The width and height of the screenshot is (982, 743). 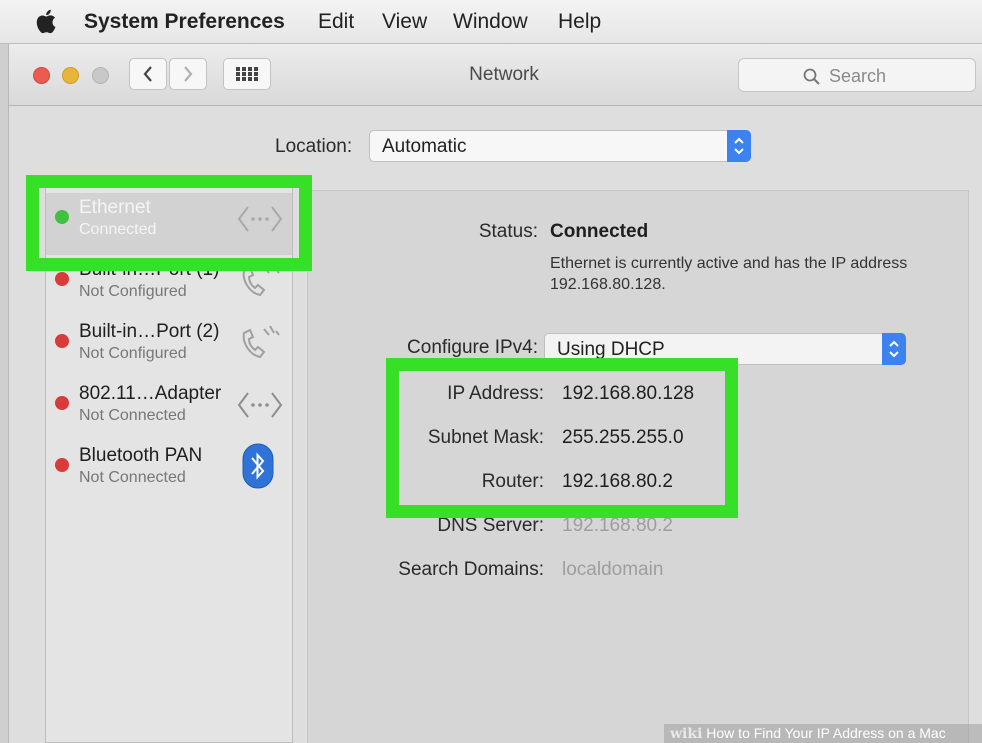 I want to click on service-name: Bluetooth PAN, so click(x=141, y=455).